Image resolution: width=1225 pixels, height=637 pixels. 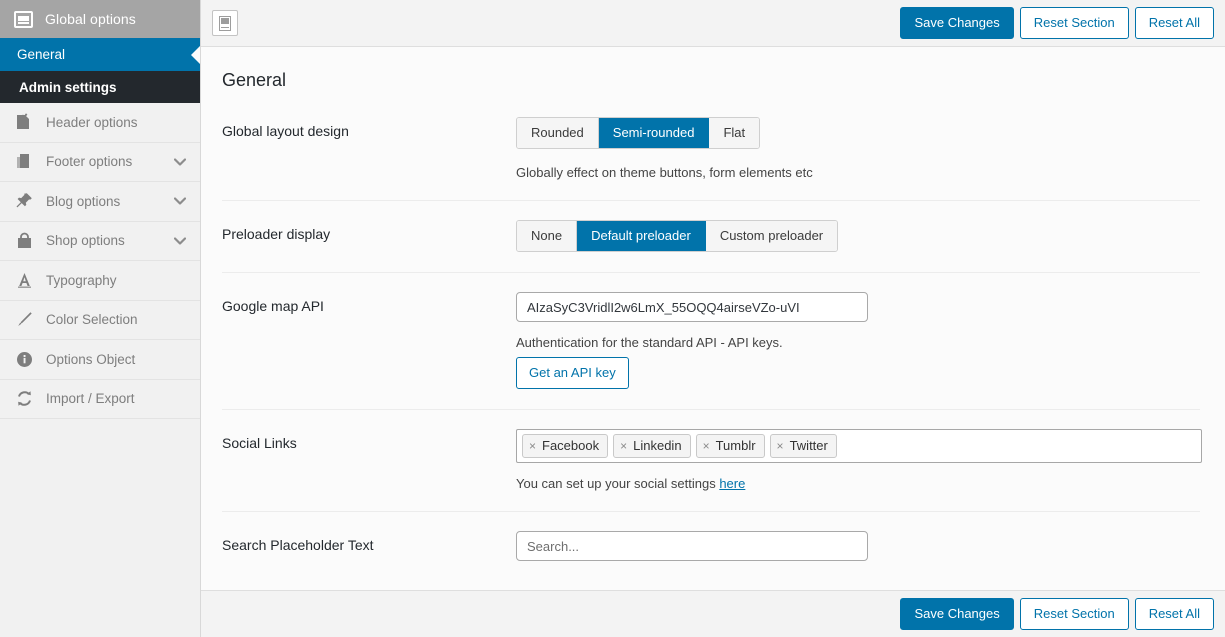 I want to click on sidebar-item-typography-label: Typography, so click(x=81, y=280).